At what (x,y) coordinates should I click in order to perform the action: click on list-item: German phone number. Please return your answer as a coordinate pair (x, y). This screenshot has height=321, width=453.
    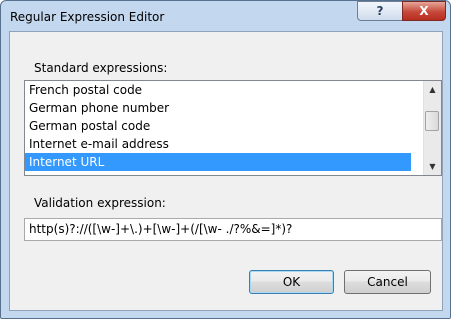
    Looking at the image, I should click on (218, 108).